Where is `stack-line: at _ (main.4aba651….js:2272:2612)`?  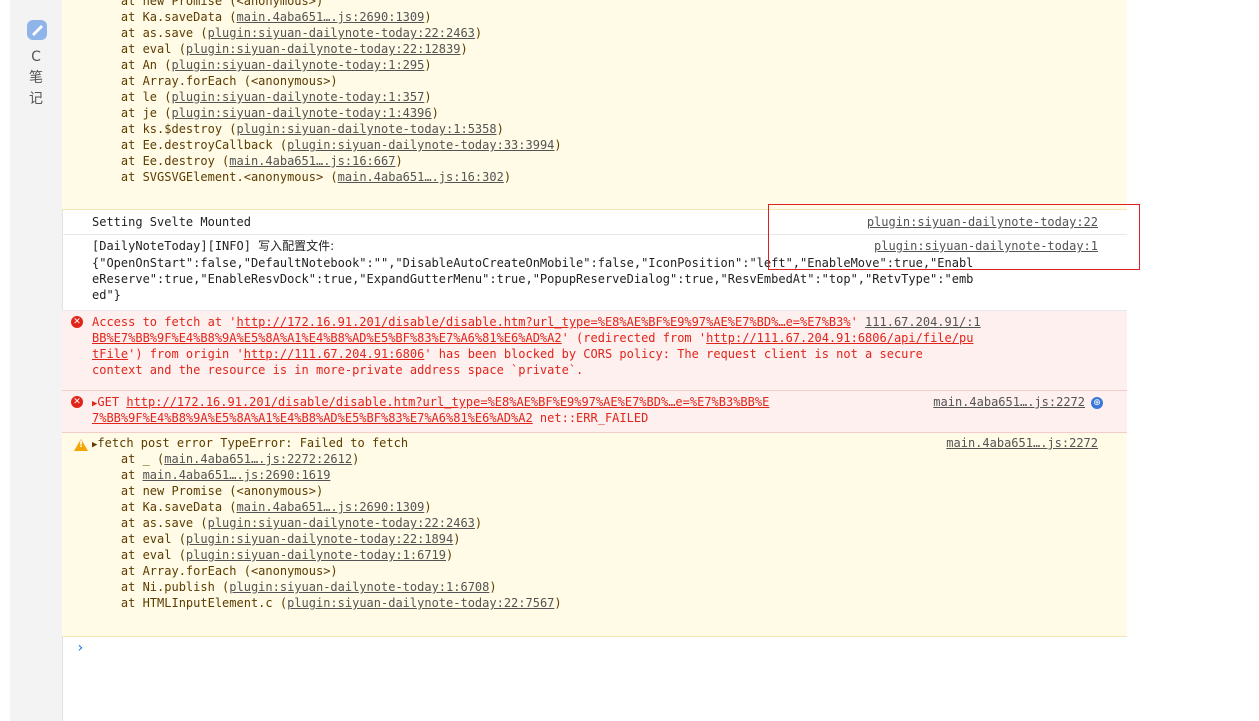 stack-line: at _ (main.4aba651….js:2272:2612) is located at coordinates (226, 459).